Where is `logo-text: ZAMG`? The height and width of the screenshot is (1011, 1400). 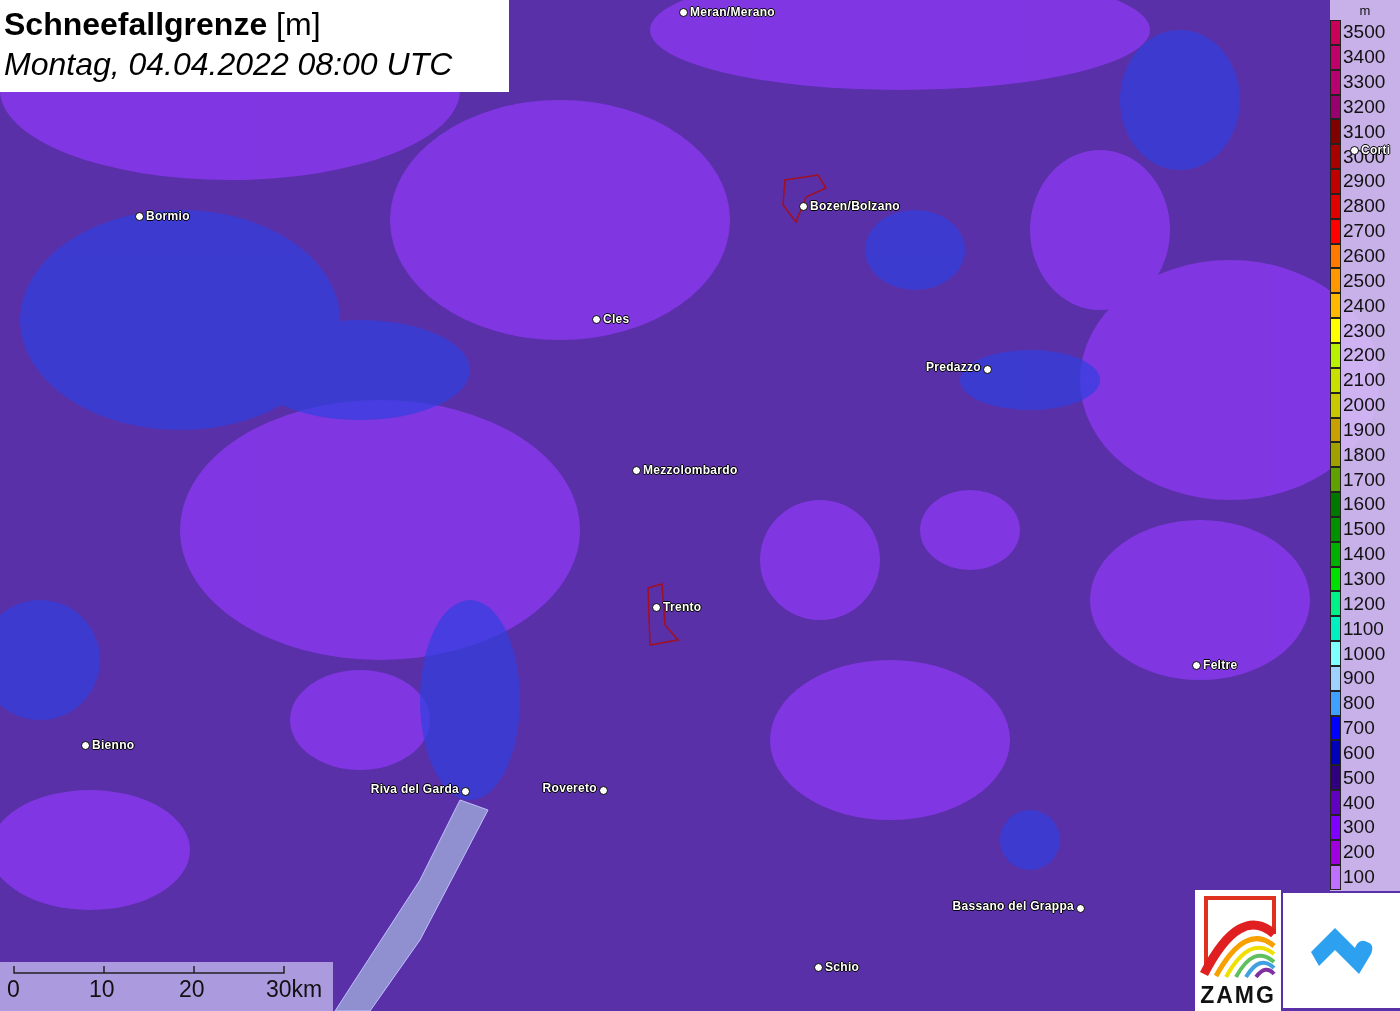
logo-text: ZAMG is located at coordinates (1238, 995).